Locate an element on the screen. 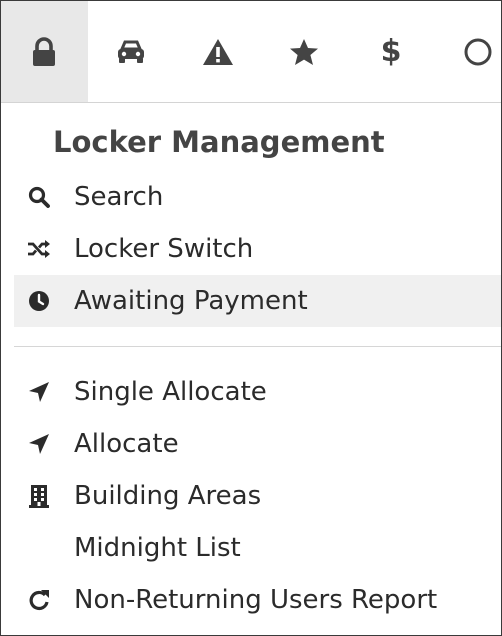 This screenshot has width=502, height=636. menu-item-awaiting-payment: Awaiting Payment is located at coordinates (257, 301).